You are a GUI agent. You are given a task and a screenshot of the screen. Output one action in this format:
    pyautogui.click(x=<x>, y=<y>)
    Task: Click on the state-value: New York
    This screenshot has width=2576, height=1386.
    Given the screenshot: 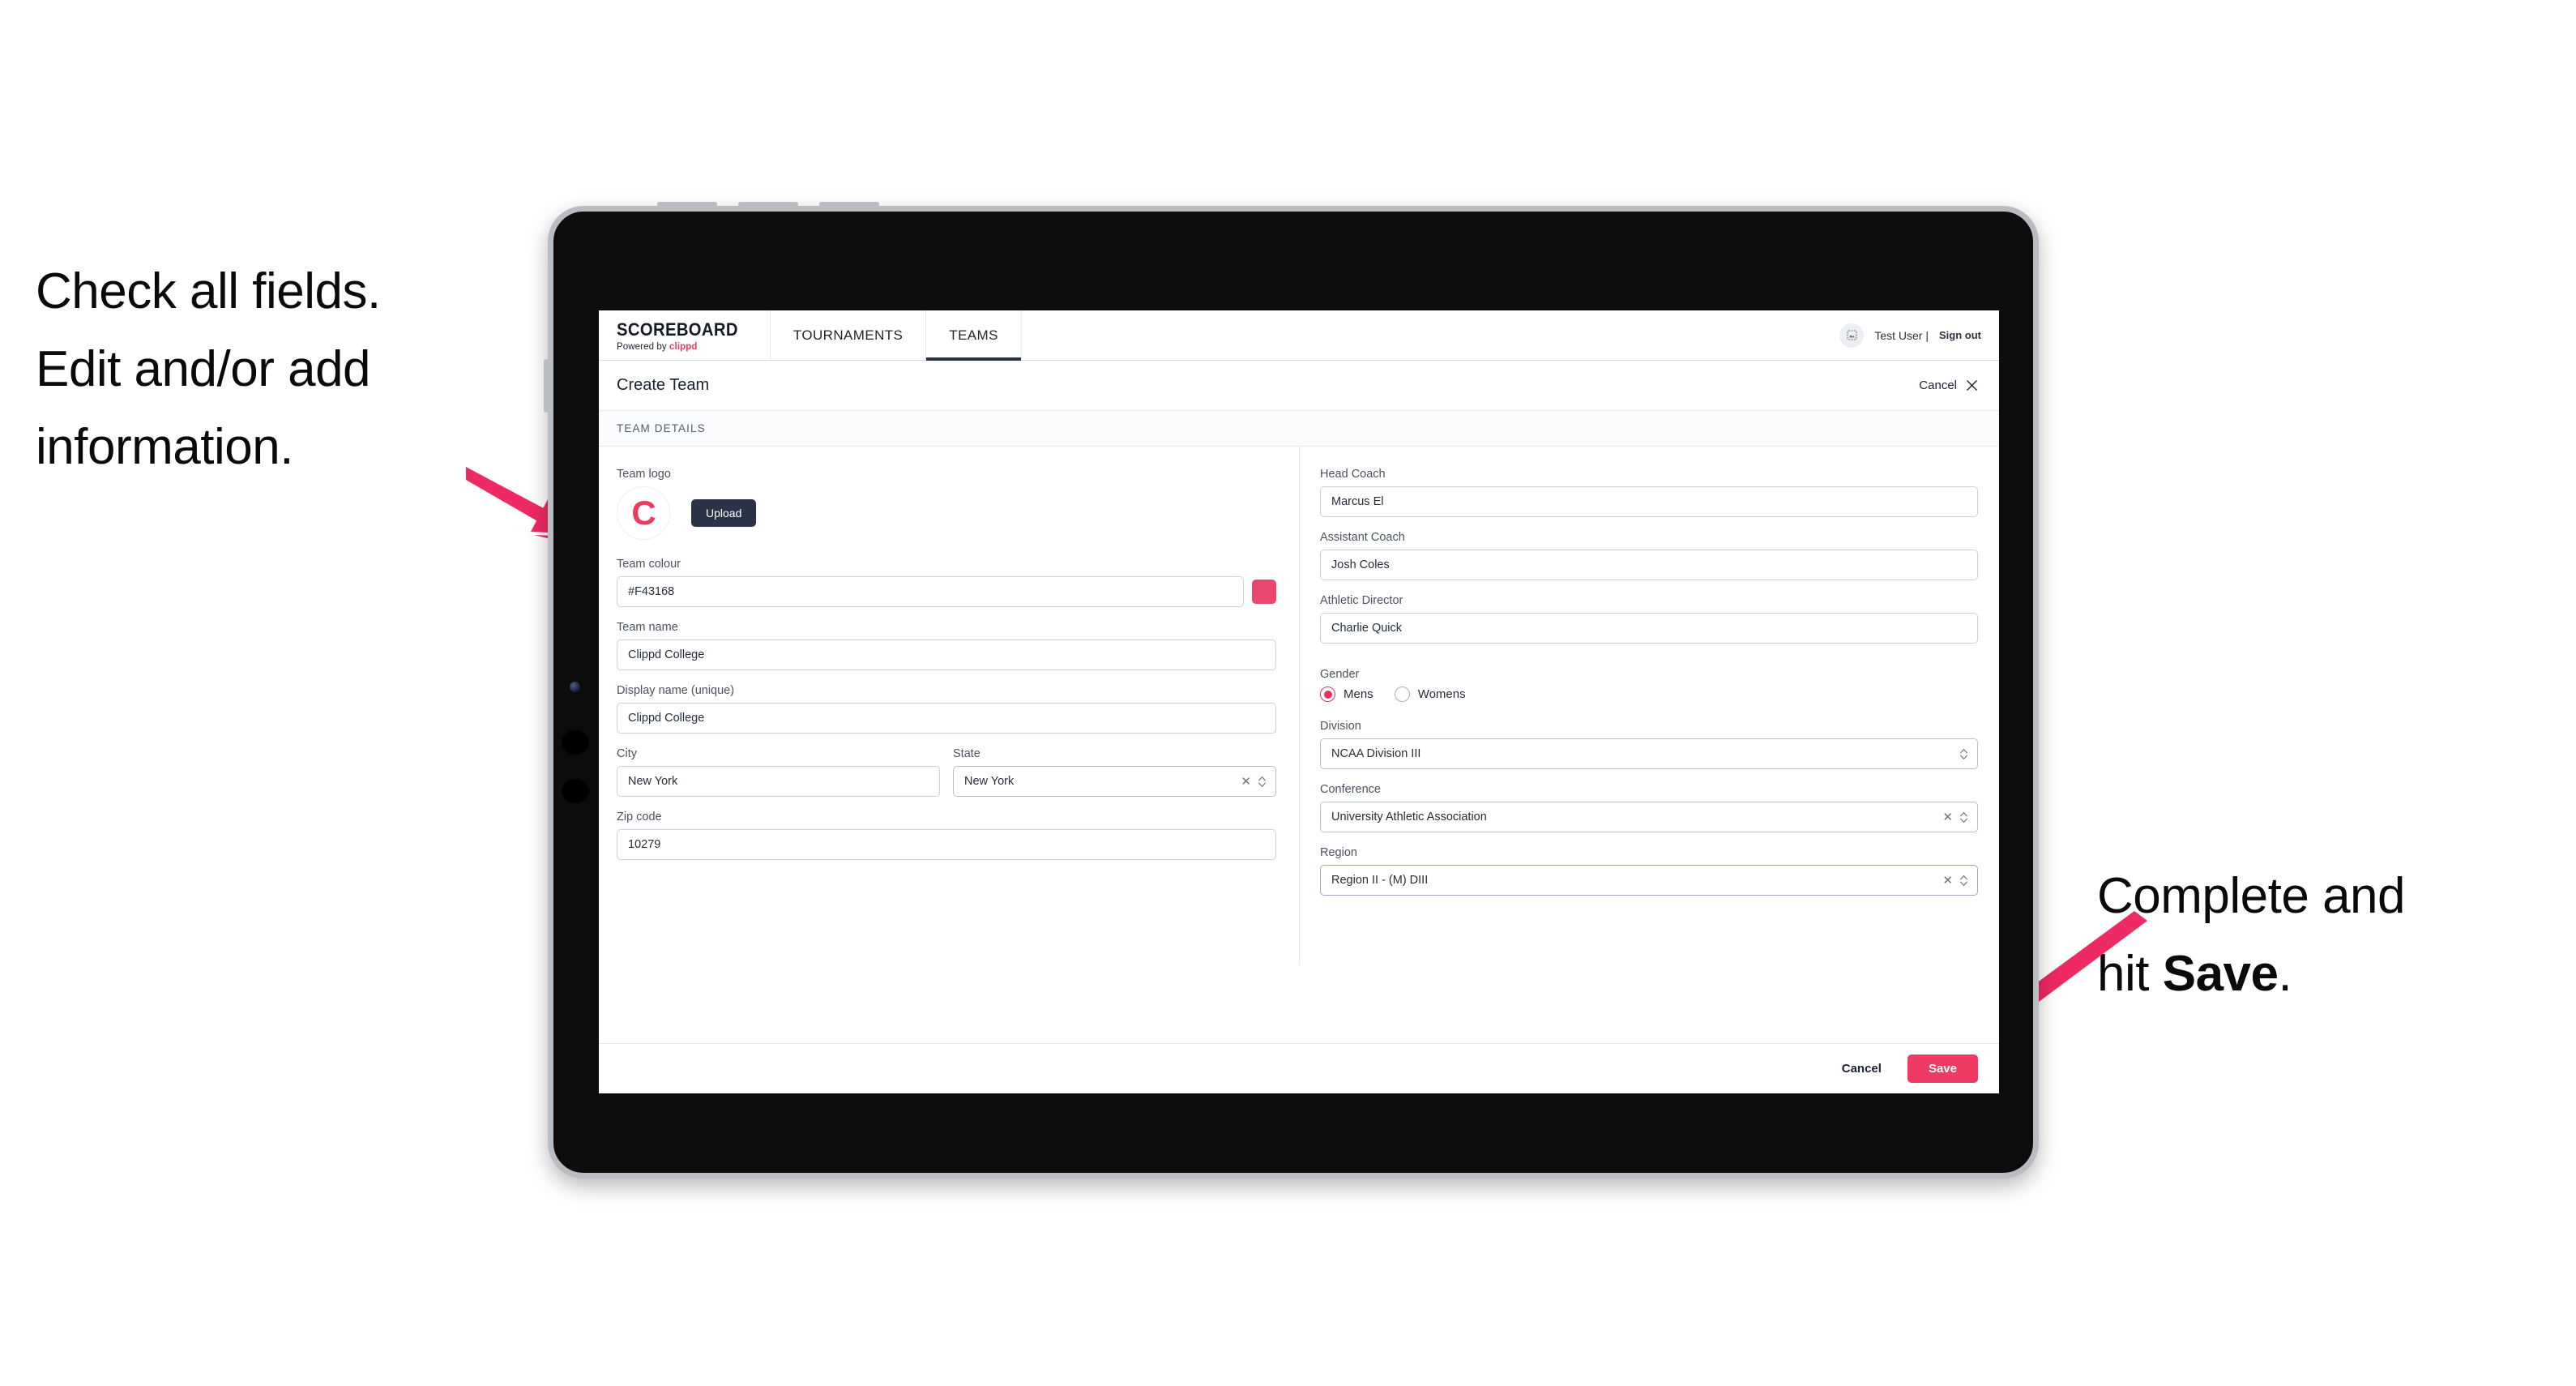 What is the action you would take?
    pyautogui.click(x=989, y=781)
    